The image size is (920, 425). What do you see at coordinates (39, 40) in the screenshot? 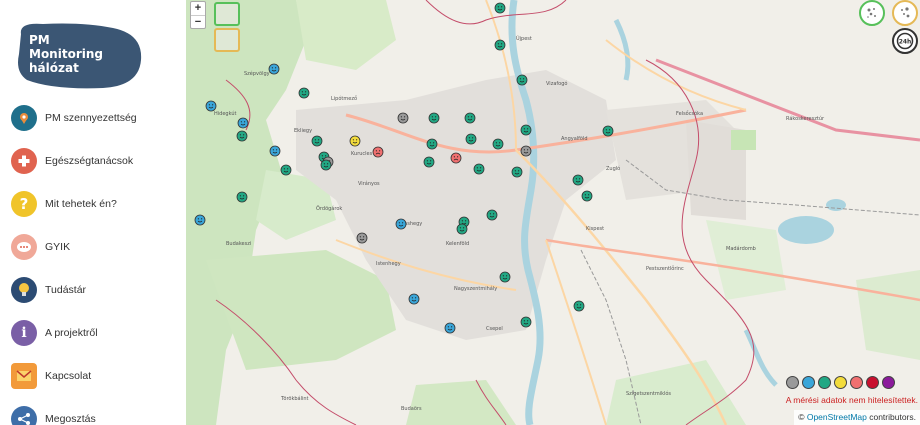
I see `logo-line-1: PM` at bounding box center [39, 40].